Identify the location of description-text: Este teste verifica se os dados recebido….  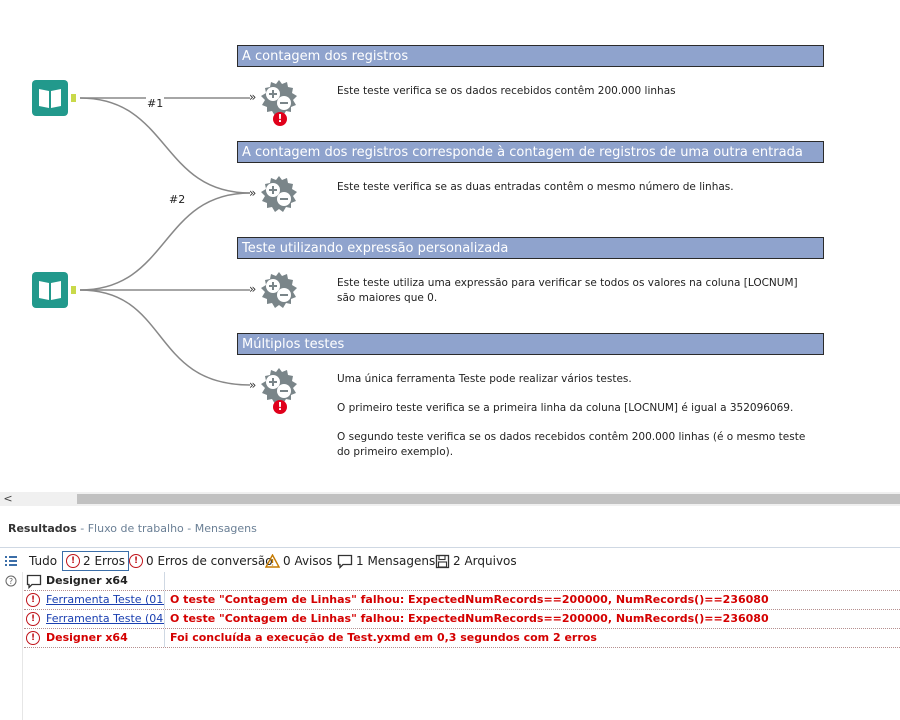
(506, 91).